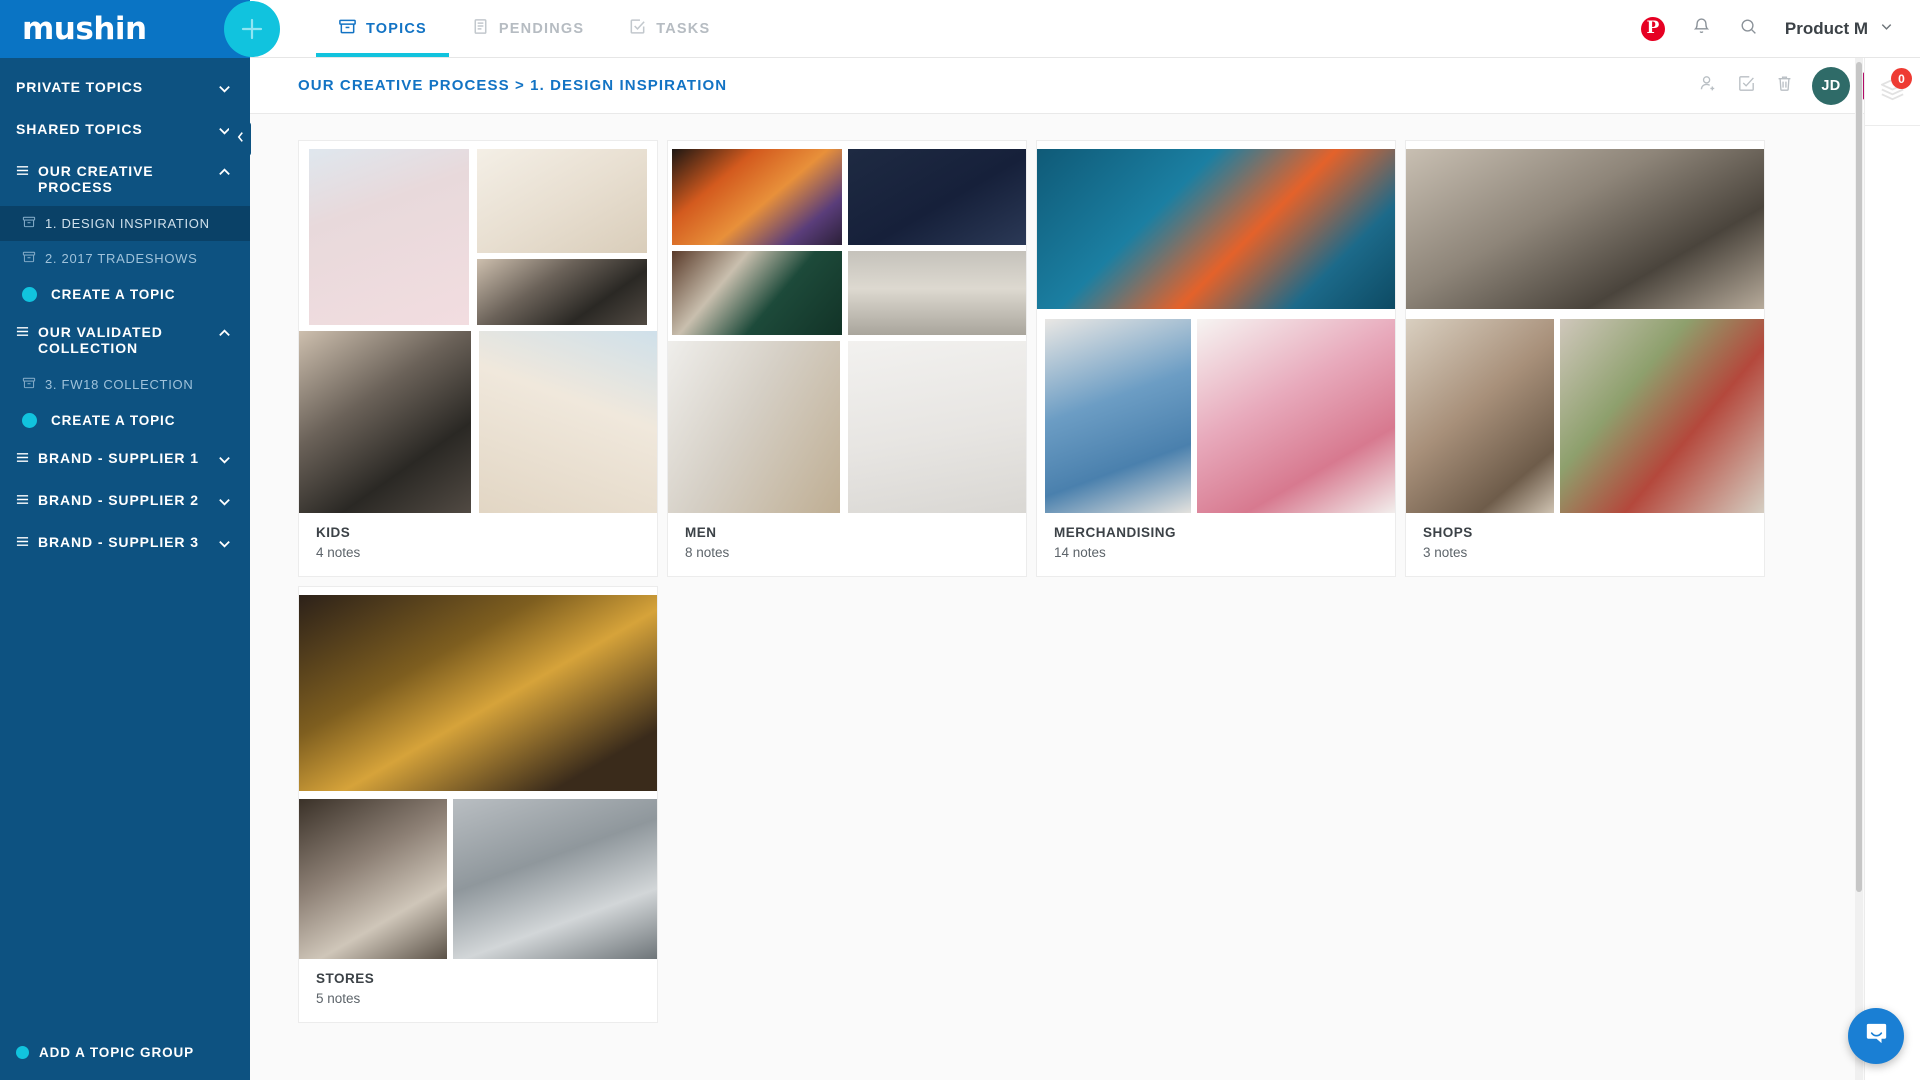 This screenshot has height=1080, width=1920. I want to click on vertical-scrollbar, so click(1859, 569).